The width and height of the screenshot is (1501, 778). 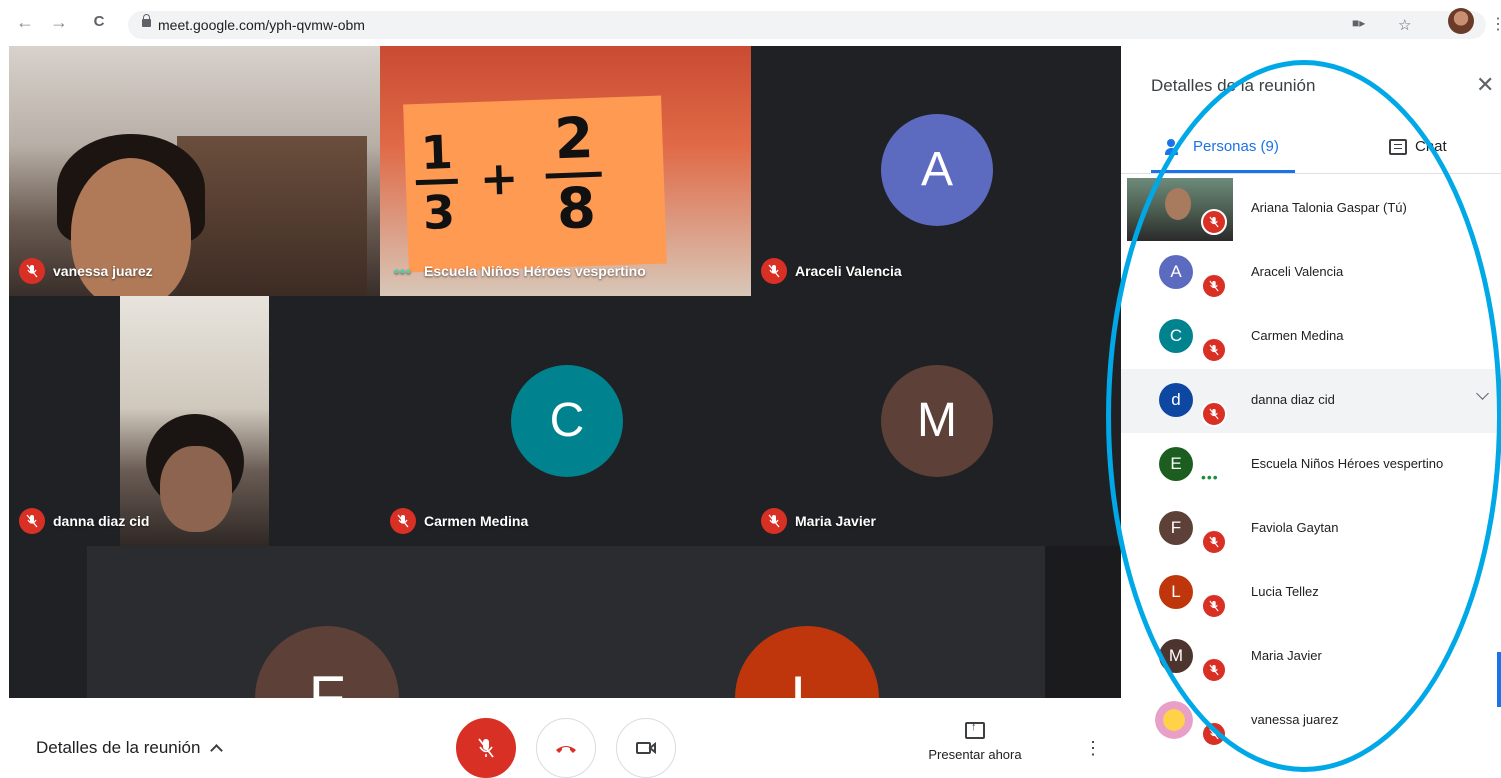 What do you see at coordinates (1093, 748) in the screenshot?
I see `more-options-icon: ⋮` at bounding box center [1093, 748].